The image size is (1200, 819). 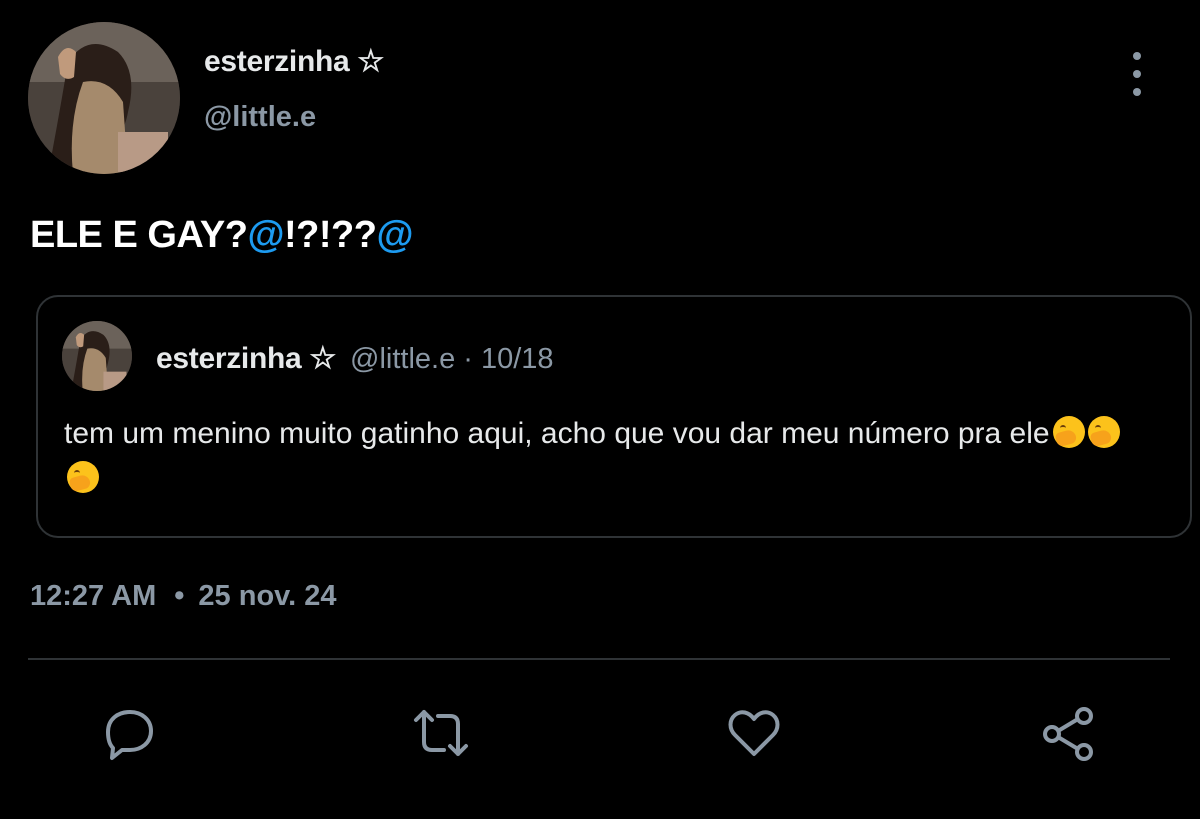 I want to click on author-name: esterzinha ☆, so click(x=294, y=61).